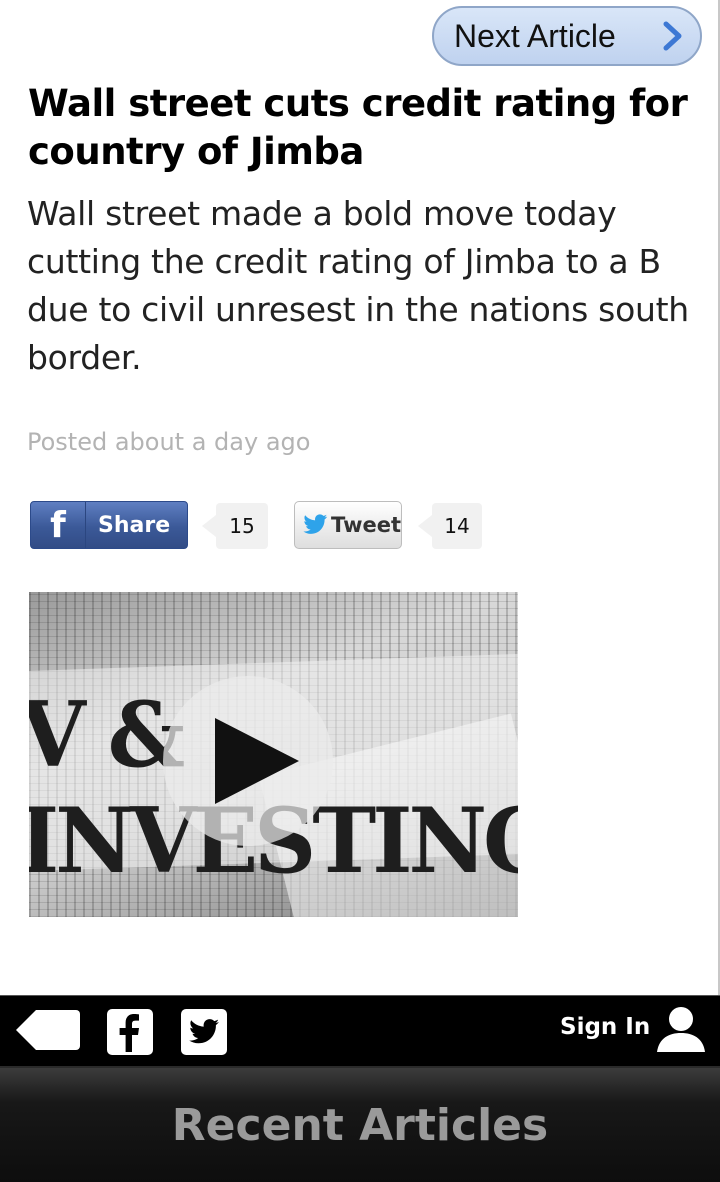  What do you see at coordinates (672, 36) in the screenshot?
I see `chevron-right-icon` at bounding box center [672, 36].